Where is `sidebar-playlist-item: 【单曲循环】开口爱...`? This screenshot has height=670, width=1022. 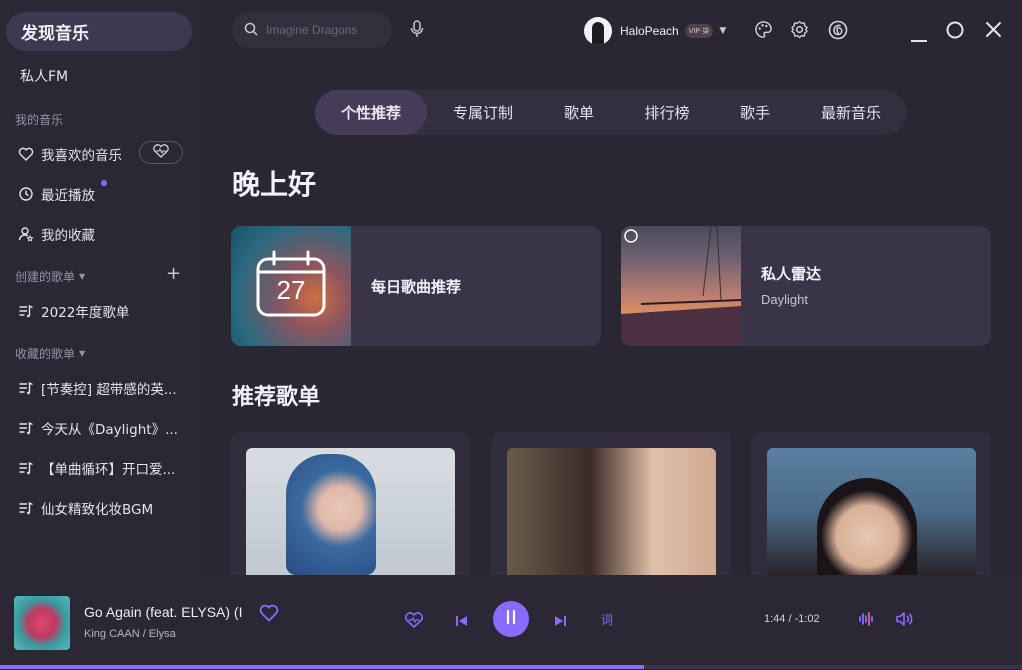 sidebar-playlist-item: 【单曲循环】开口爱... is located at coordinates (96, 468).